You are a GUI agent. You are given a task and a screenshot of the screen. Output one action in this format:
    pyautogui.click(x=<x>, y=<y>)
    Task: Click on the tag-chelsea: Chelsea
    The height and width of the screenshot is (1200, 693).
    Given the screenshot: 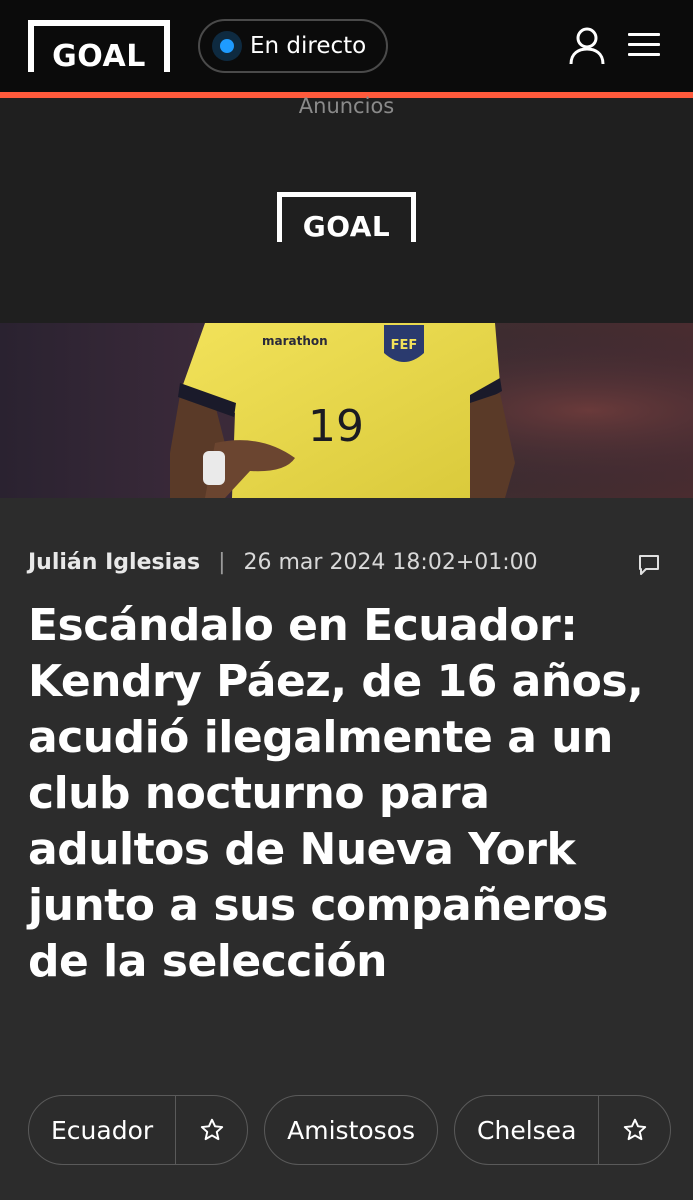 What is the action you would take?
    pyautogui.click(x=563, y=1130)
    